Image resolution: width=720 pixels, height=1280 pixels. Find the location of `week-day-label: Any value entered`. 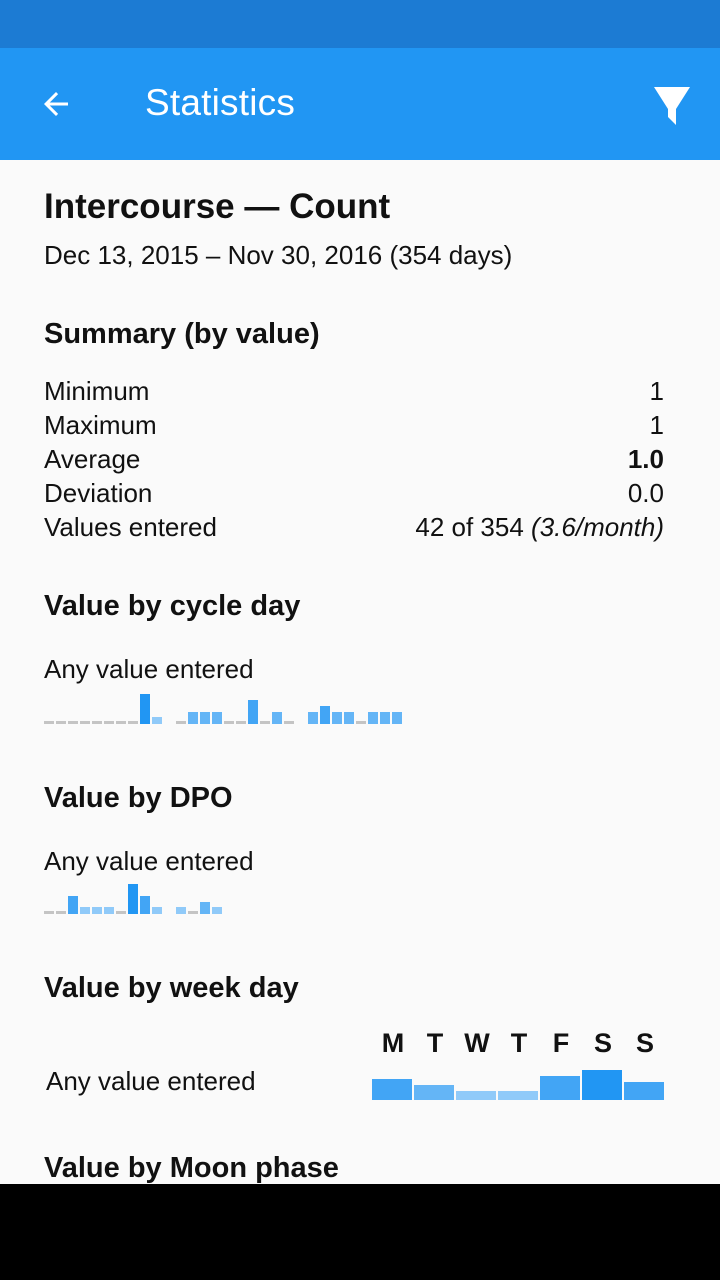

week-day-label: Any value entered is located at coordinates (151, 1081).